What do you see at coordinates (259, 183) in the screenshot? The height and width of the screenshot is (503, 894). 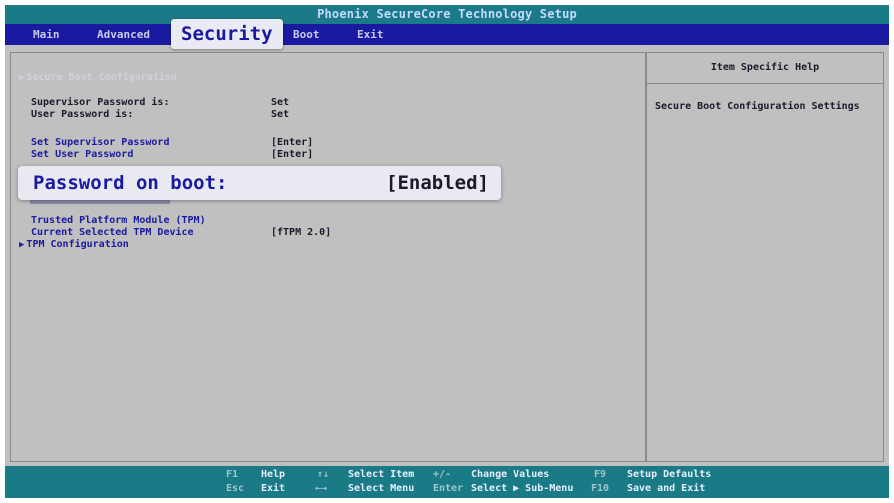 I see `password-on-boot-item: Password on boot: [Enabled]` at bounding box center [259, 183].